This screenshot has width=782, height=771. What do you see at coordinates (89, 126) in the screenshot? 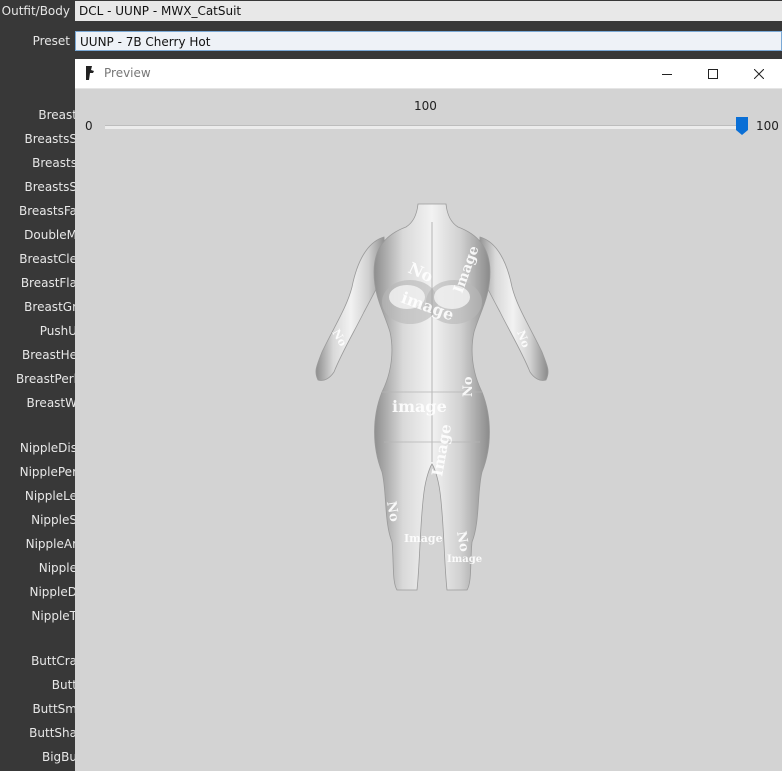
I see `slider-min-label: 0` at bounding box center [89, 126].